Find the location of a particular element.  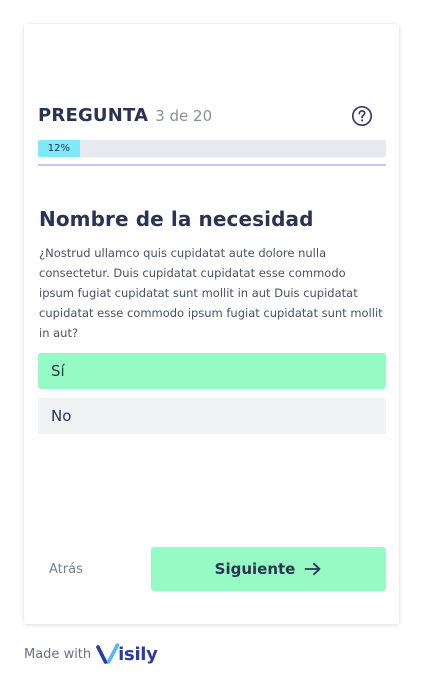

arrow-right-icon is located at coordinates (312, 569).